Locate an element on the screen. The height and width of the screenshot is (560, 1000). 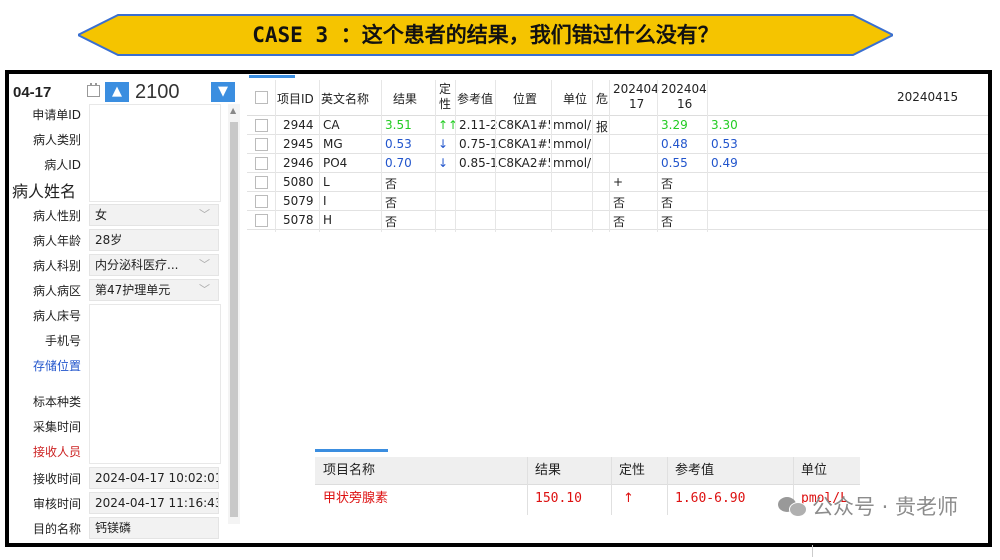
gender-select: 女 ﹀ is located at coordinates (154, 215).